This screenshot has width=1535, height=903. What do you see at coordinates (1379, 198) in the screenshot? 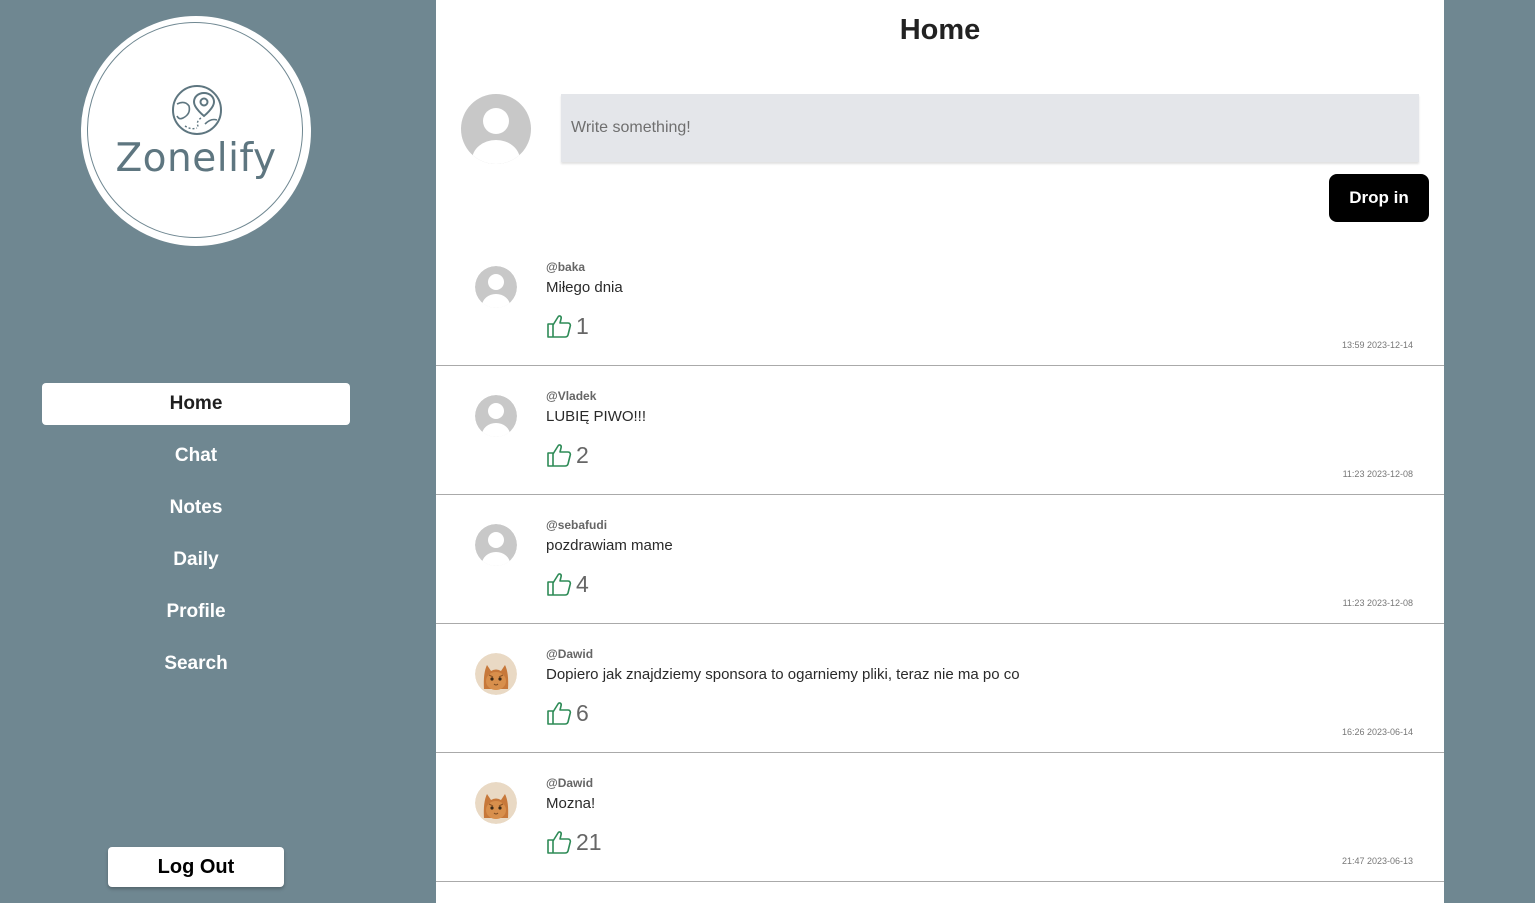
I see `drop-in-button: Drop in` at bounding box center [1379, 198].